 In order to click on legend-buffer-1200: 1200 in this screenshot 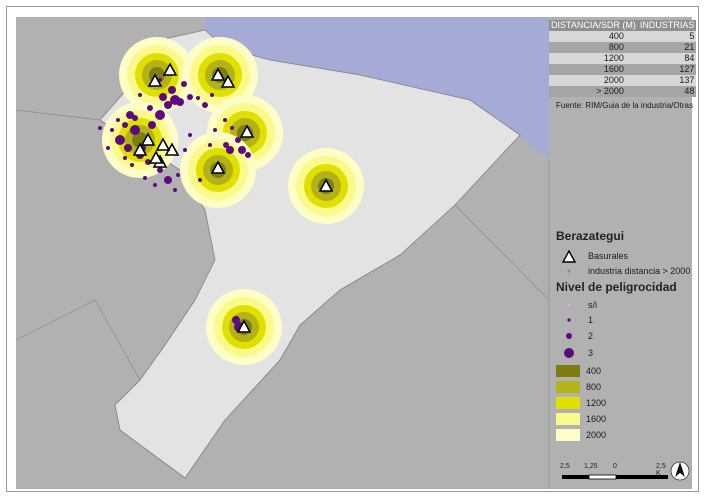, I will do `click(581, 403)`.